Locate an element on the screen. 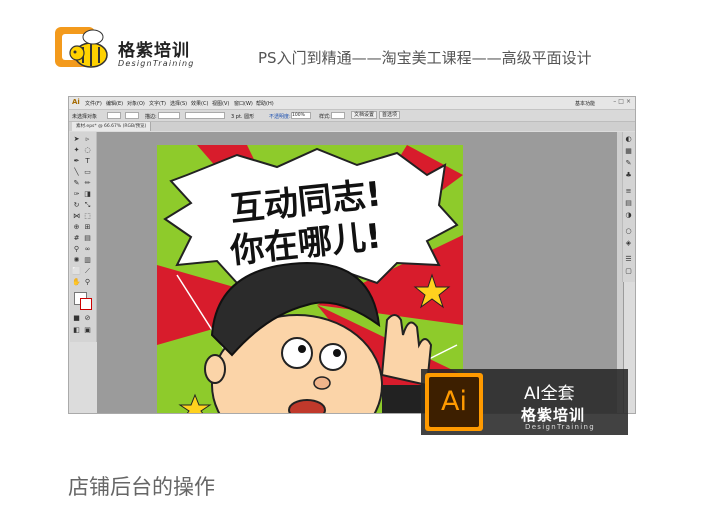 The height and width of the screenshot is (512, 710). bee-logo-icon is located at coordinates (81, 47).